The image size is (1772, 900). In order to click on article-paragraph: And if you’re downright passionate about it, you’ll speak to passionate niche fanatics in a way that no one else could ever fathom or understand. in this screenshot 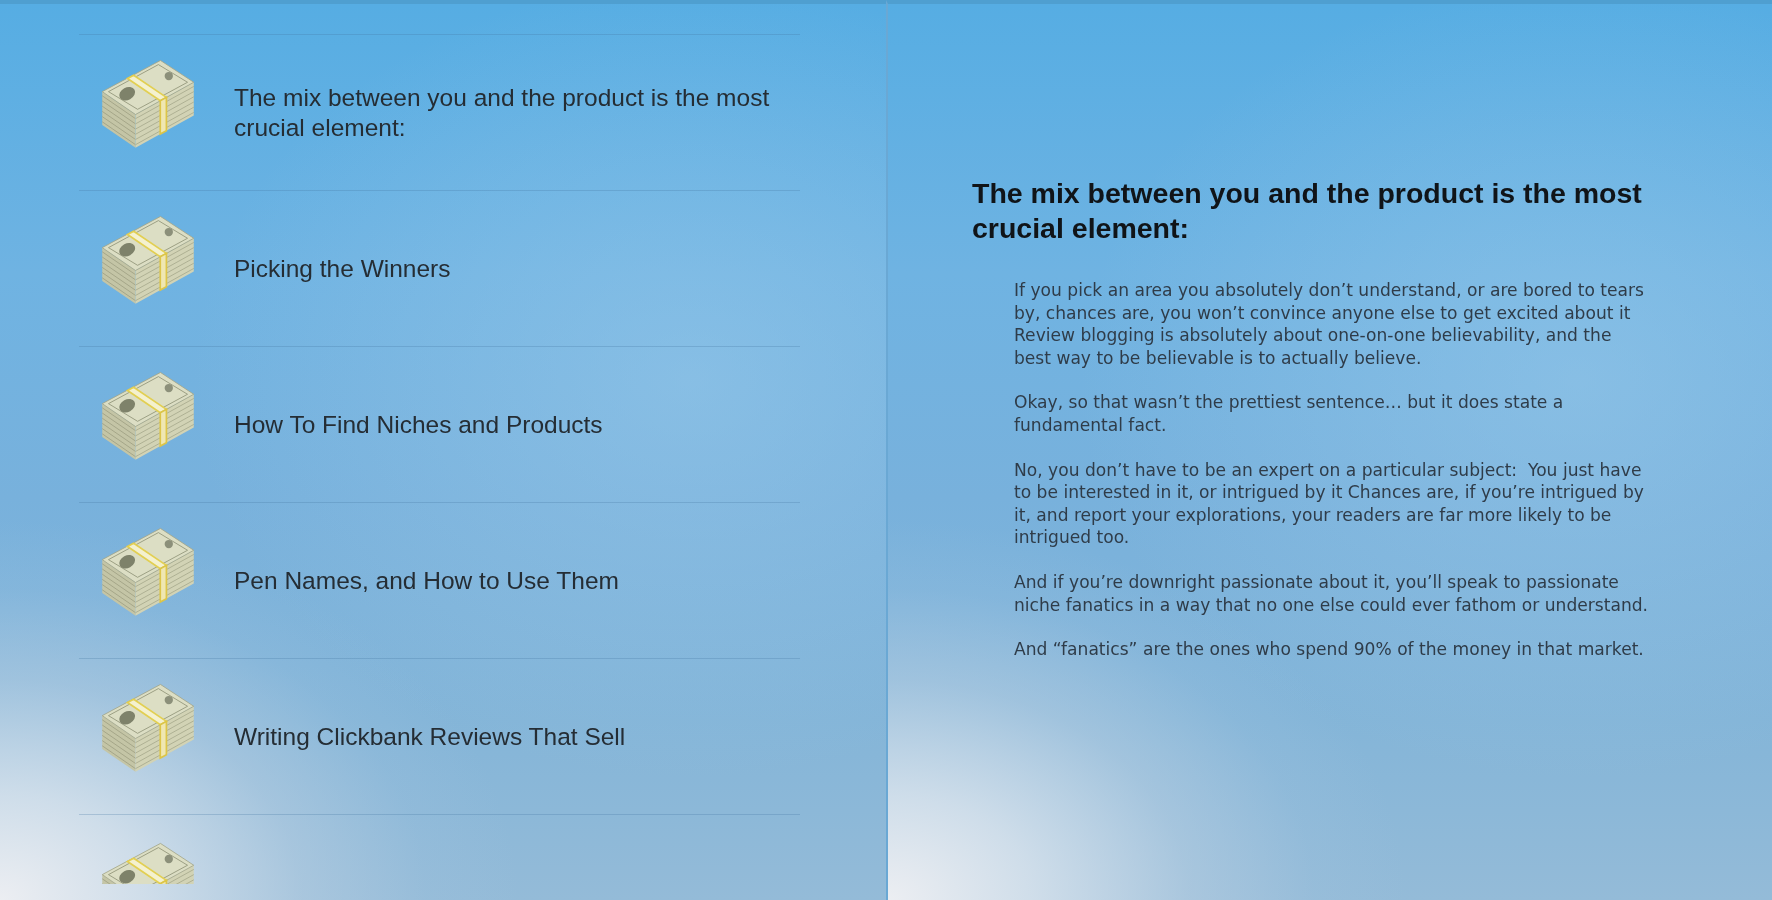, I will do `click(1331, 593)`.